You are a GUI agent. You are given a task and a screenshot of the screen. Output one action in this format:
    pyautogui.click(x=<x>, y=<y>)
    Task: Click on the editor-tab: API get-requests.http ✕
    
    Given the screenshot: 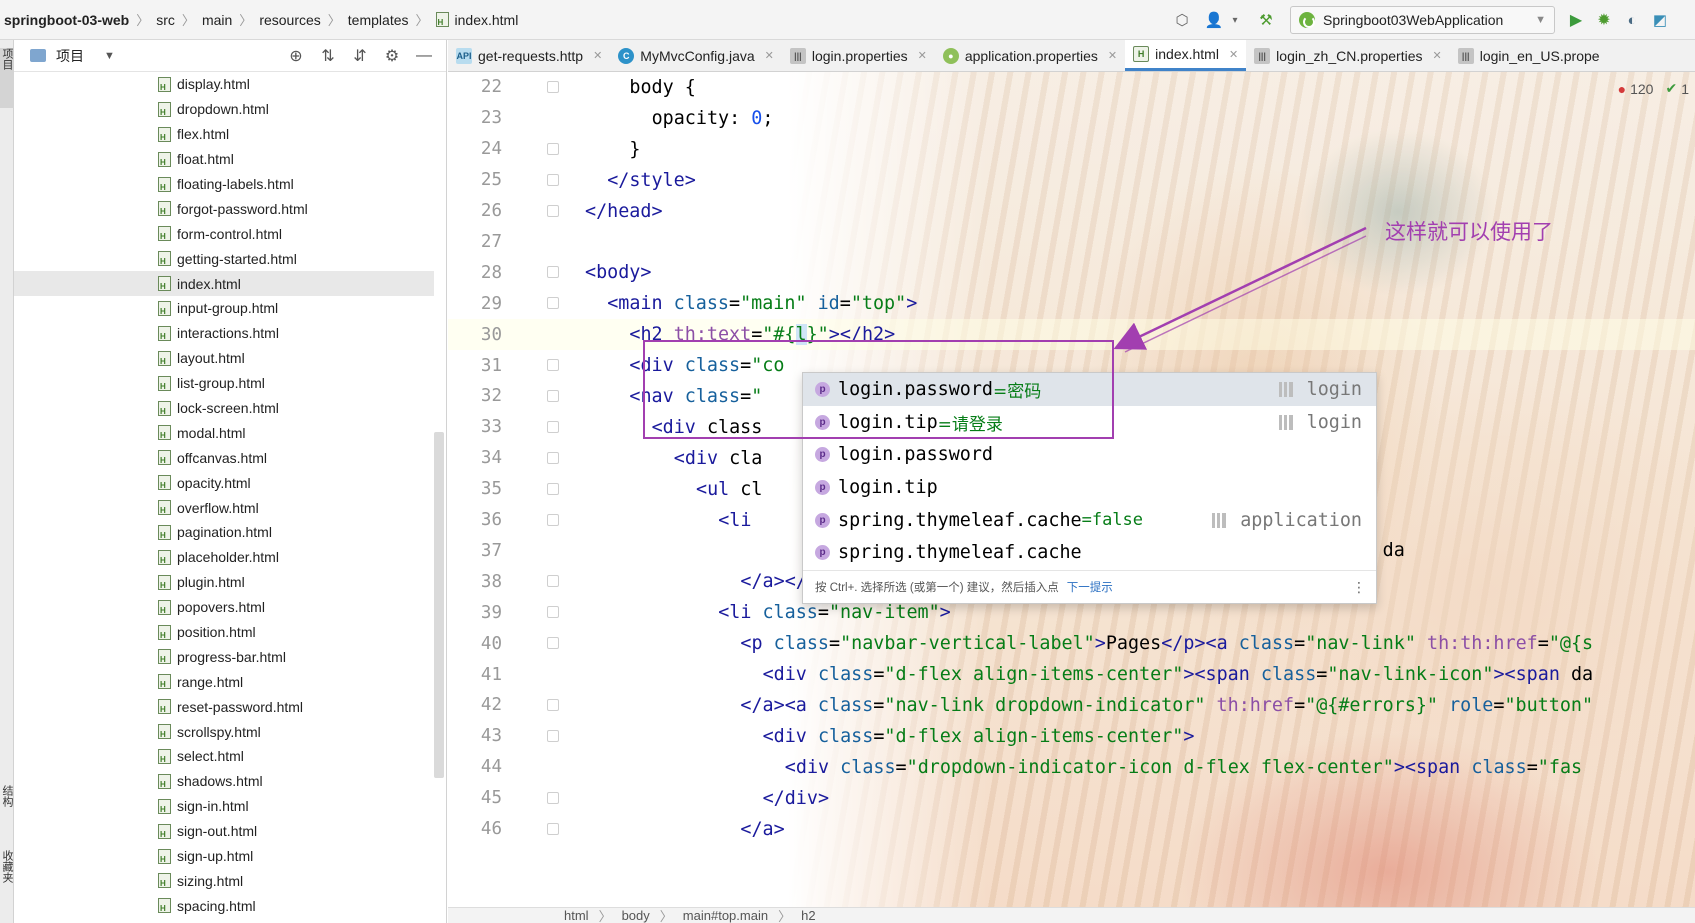 What is the action you would take?
    pyautogui.click(x=529, y=55)
    